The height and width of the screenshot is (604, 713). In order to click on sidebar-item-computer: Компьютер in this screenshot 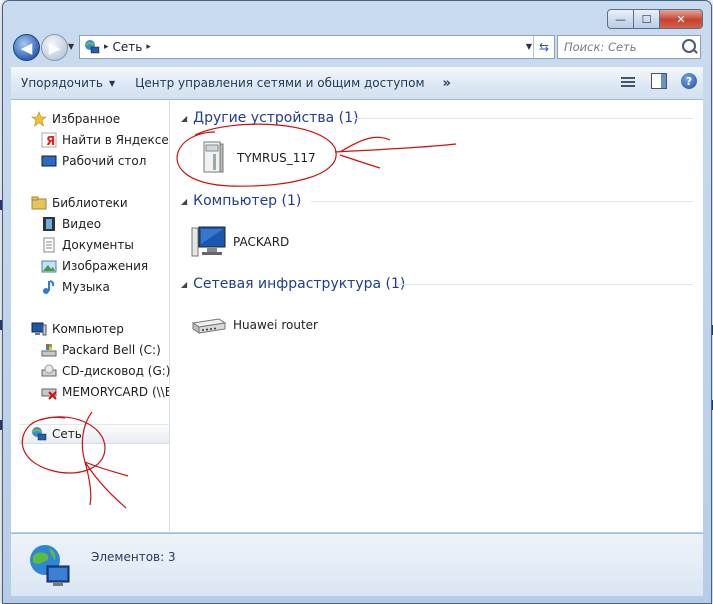, I will do `click(77, 329)`.